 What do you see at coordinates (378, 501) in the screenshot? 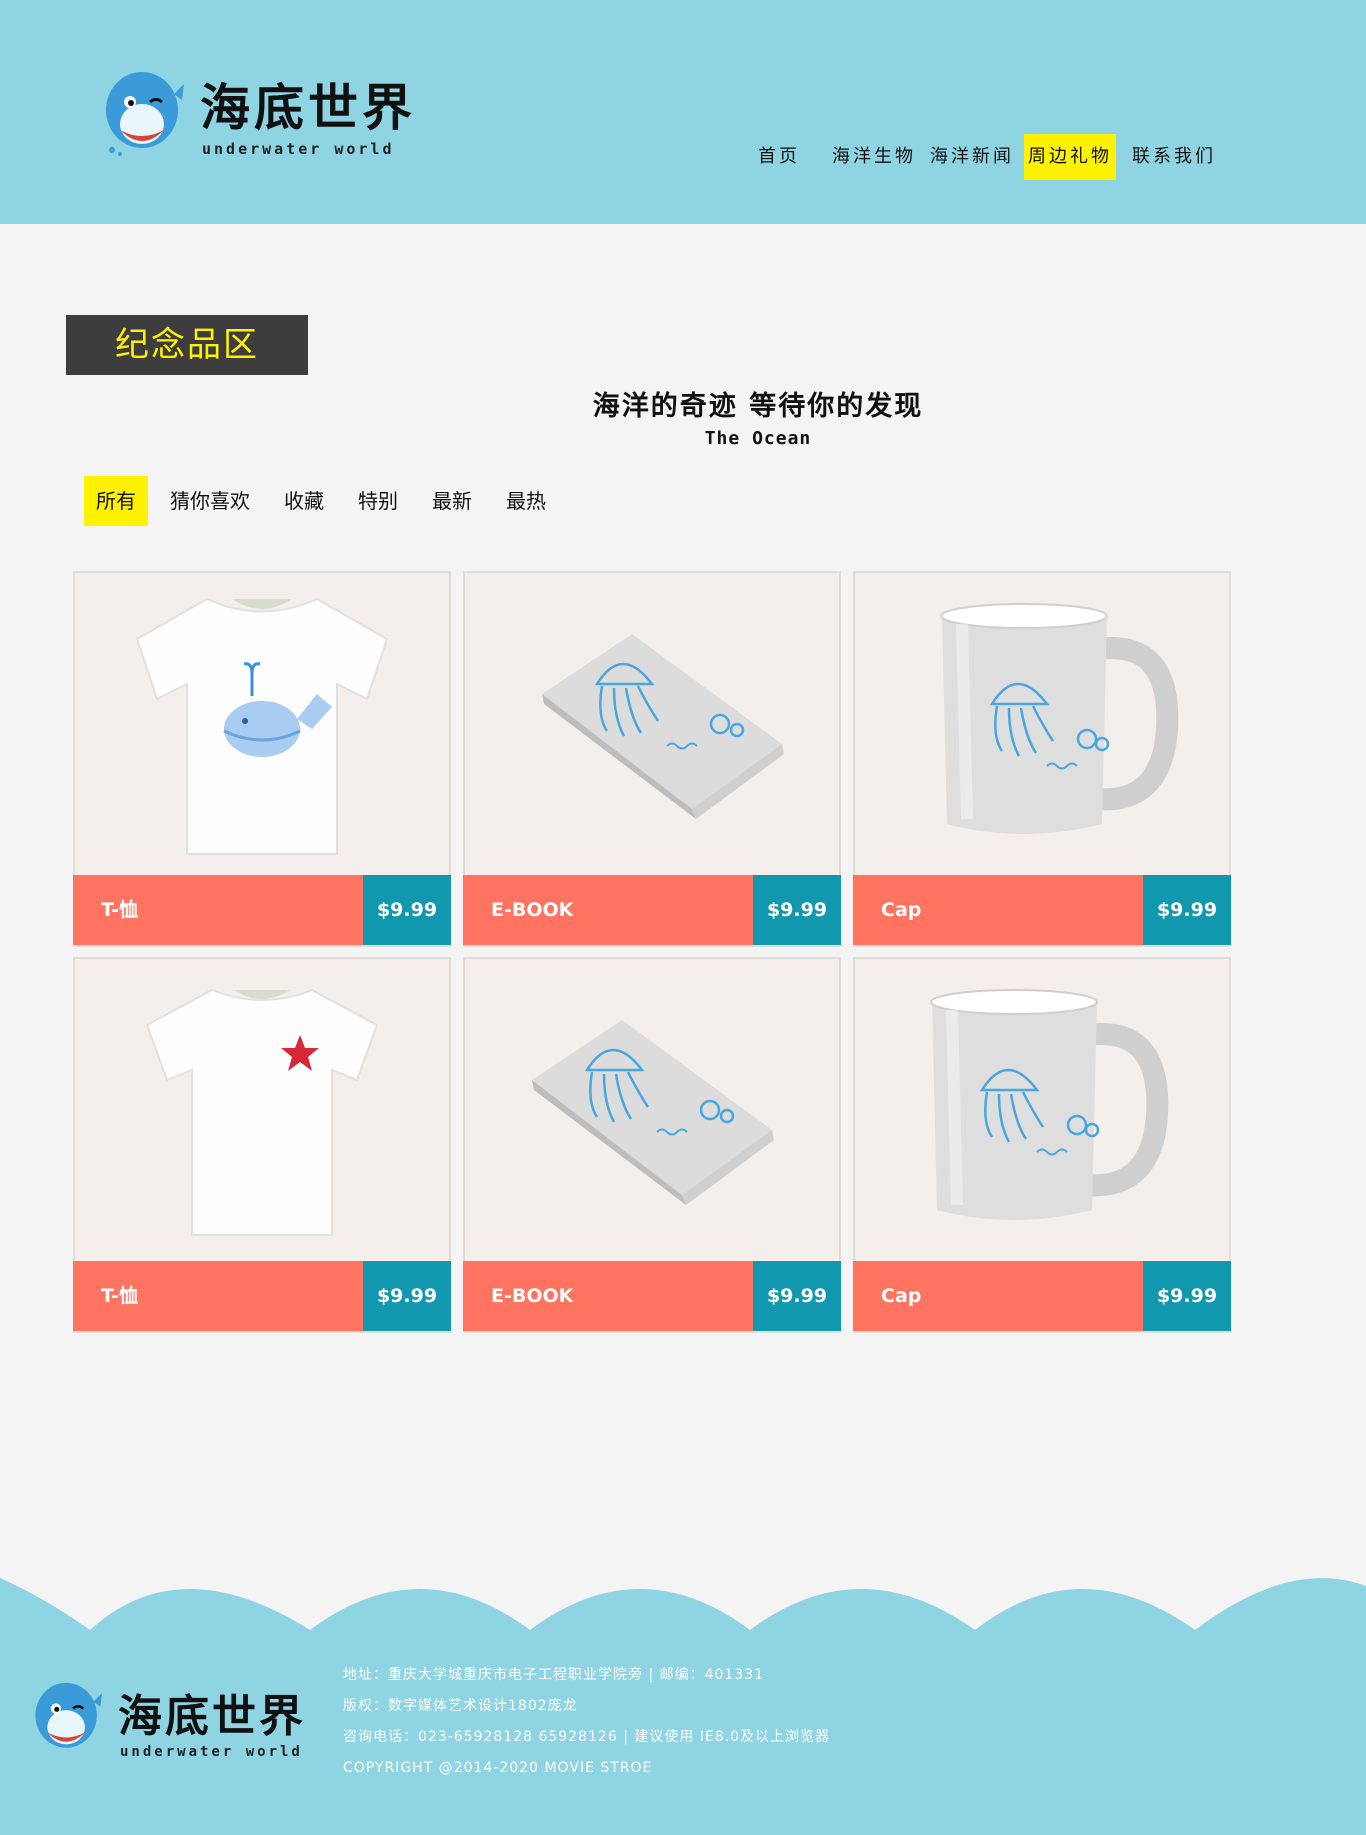
I see `filter-special: 特别` at bounding box center [378, 501].